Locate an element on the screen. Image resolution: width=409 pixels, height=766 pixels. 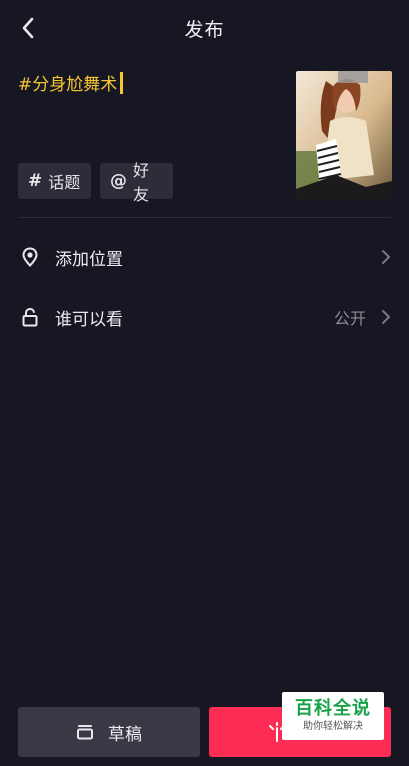
mention-friend-chip: @ 好友 is located at coordinates (136, 182).